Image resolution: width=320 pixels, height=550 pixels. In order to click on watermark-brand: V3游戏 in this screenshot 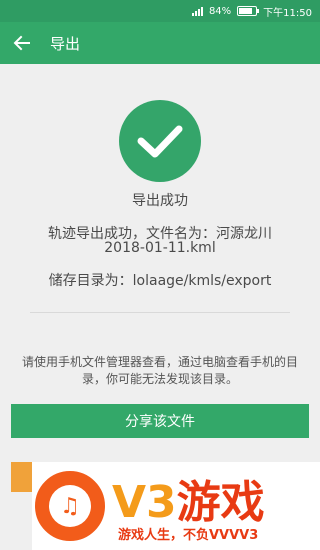, I will do `click(188, 502)`.